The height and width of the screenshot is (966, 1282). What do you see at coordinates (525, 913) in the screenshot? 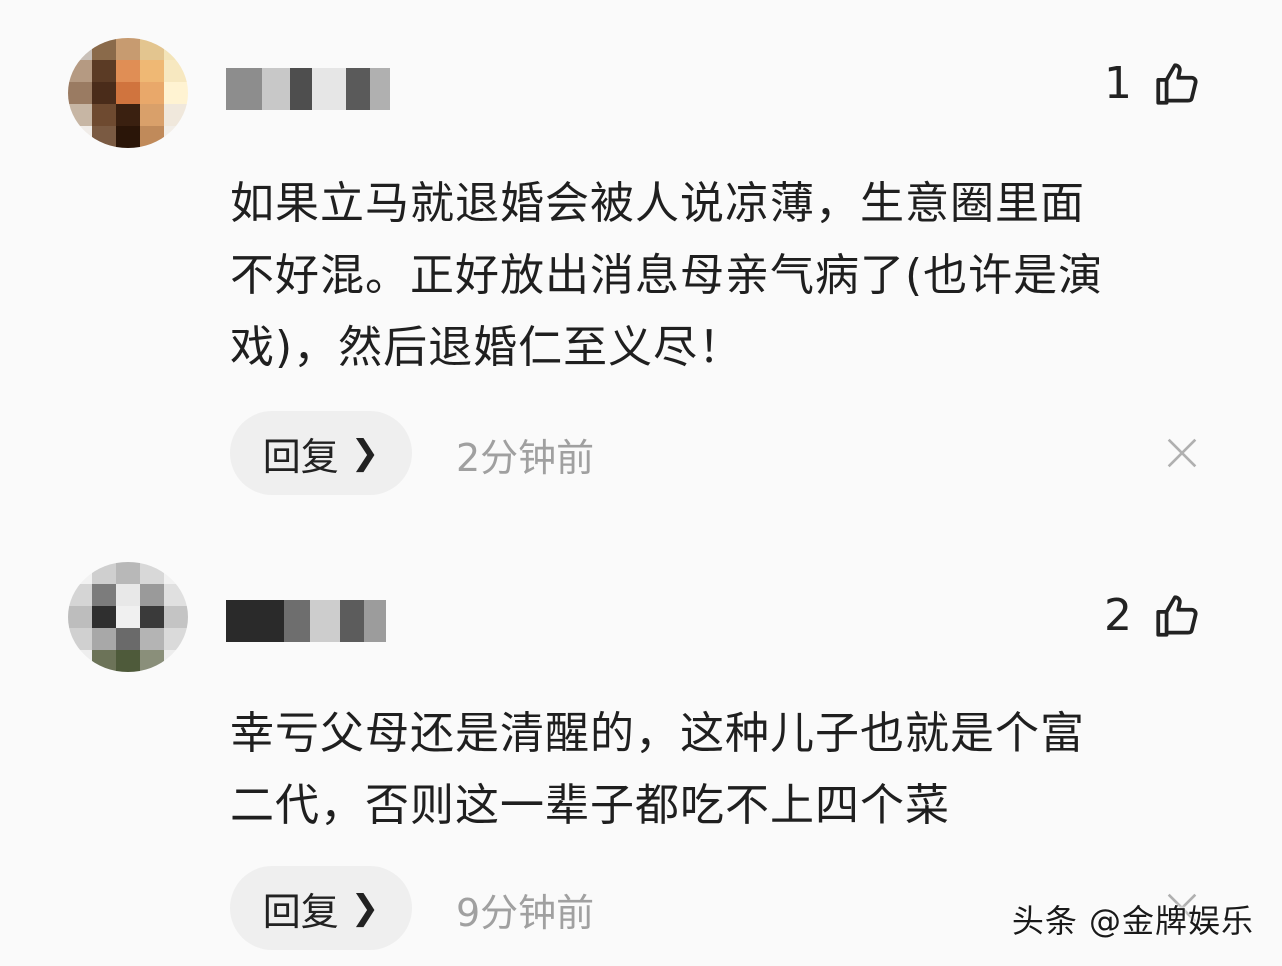
I see `timestamp: 9分钟前` at bounding box center [525, 913].